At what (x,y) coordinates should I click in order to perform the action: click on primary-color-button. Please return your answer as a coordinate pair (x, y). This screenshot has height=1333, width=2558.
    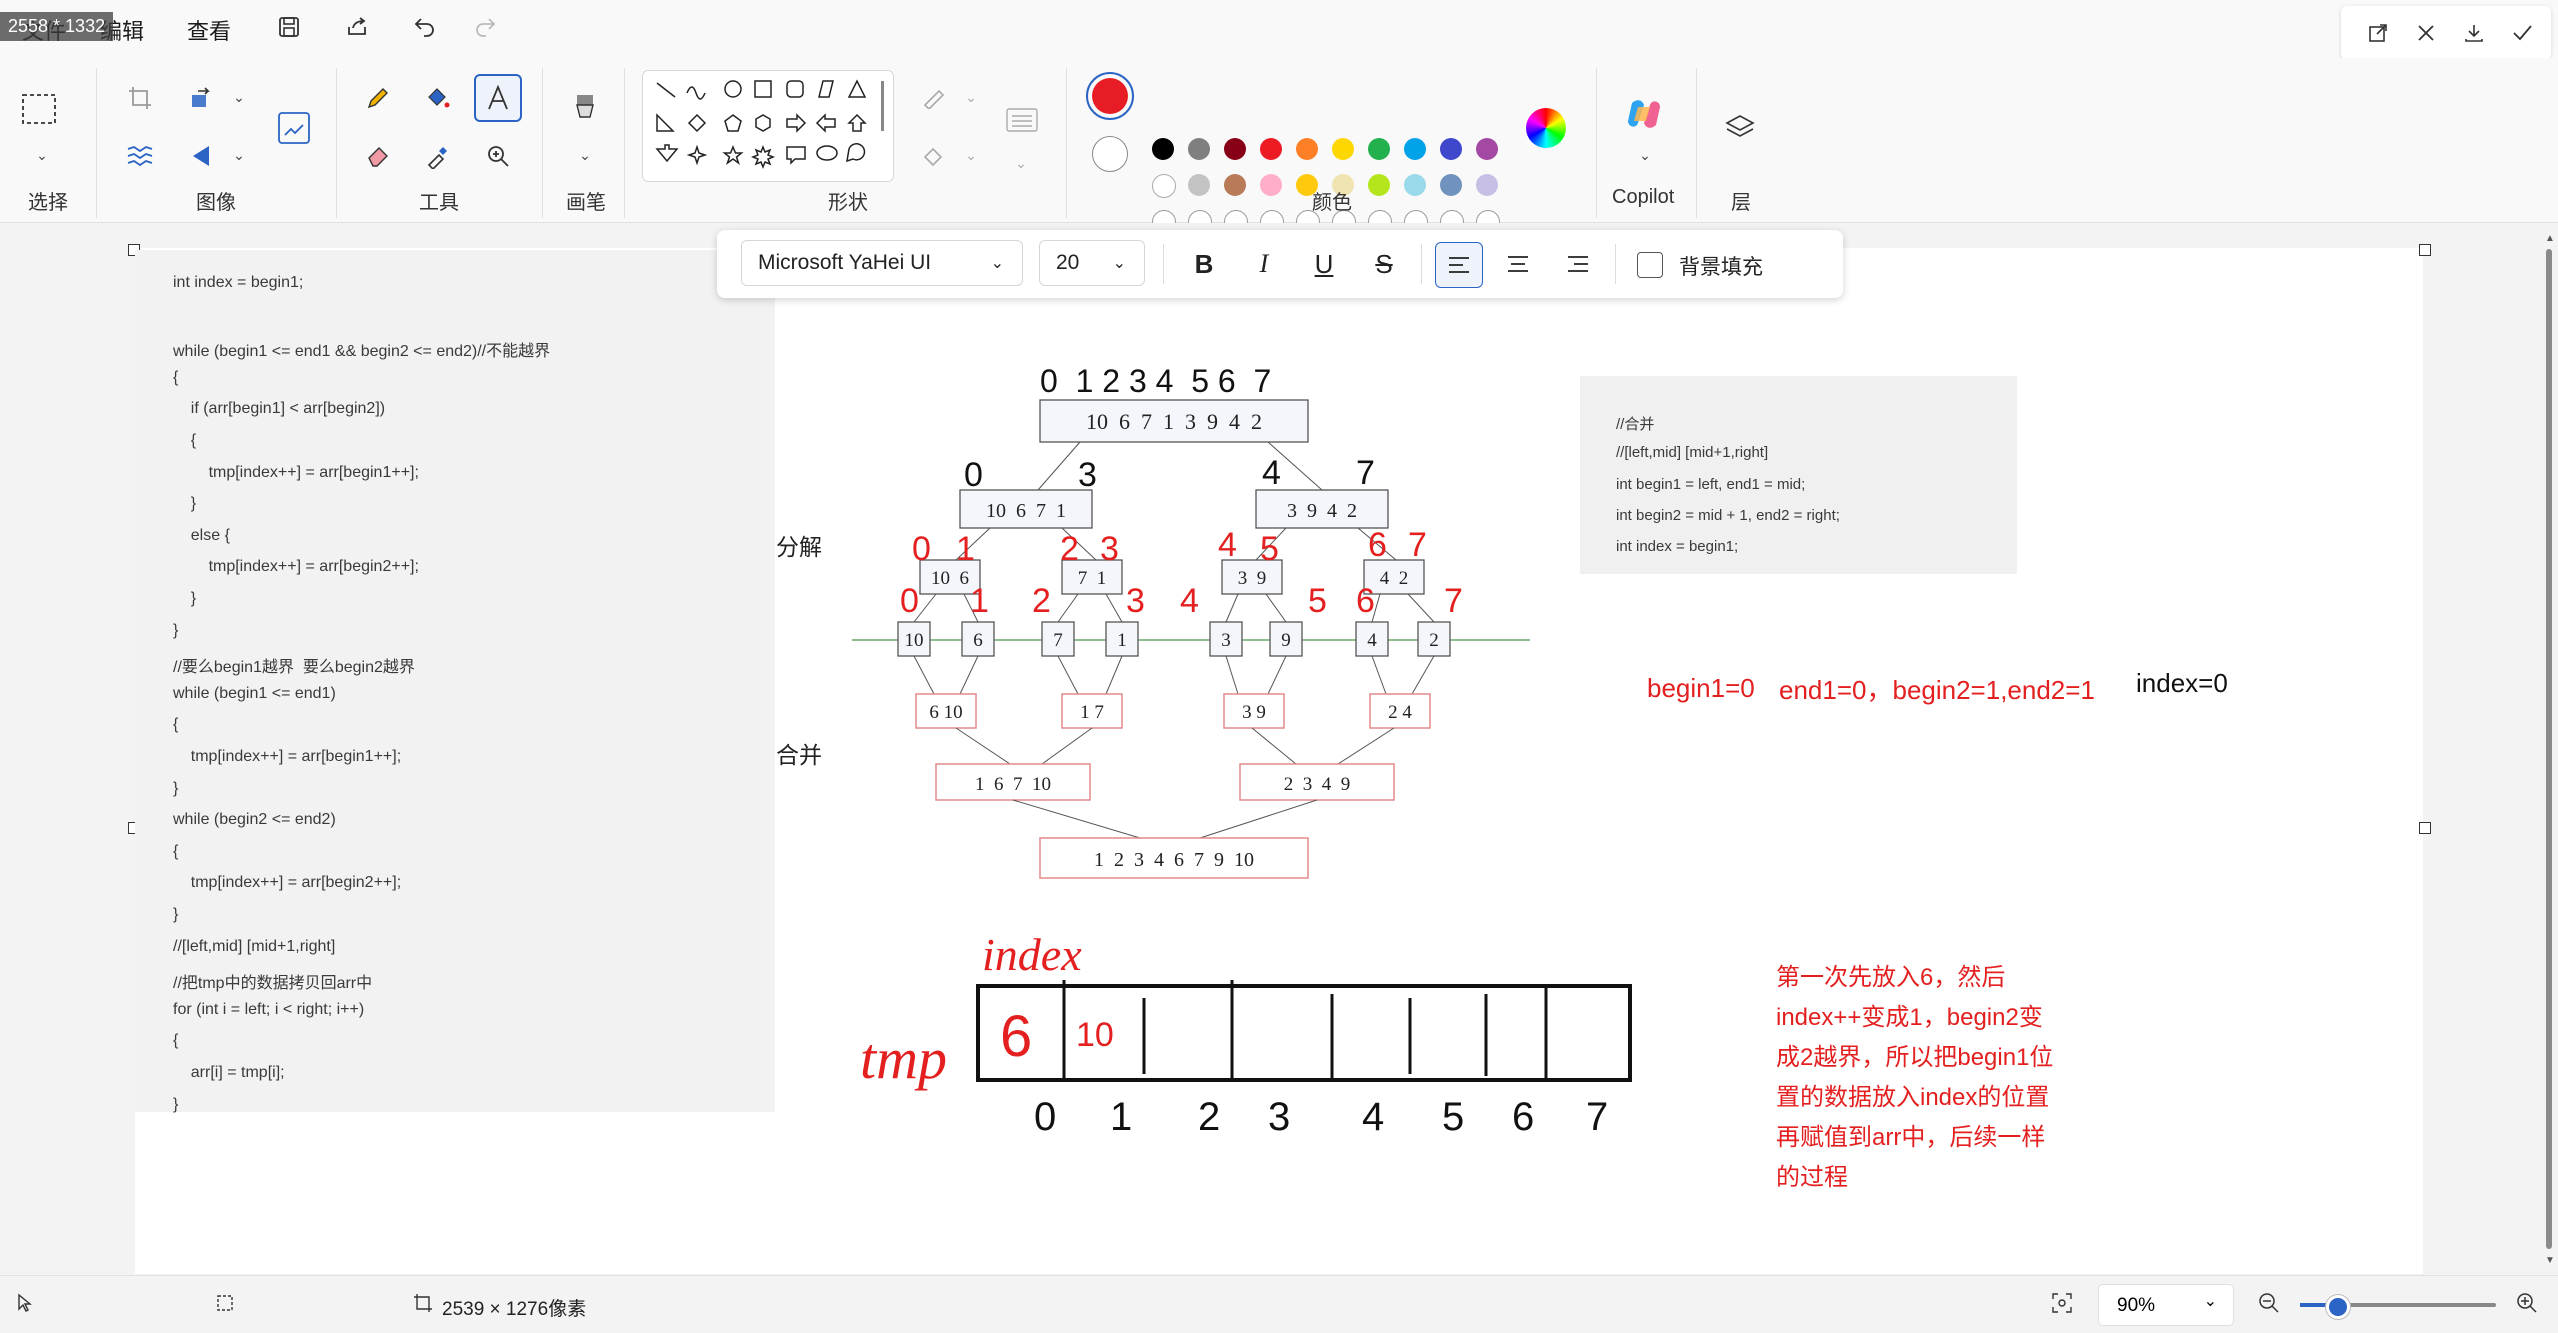
    Looking at the image, I should click on (1110, 96).